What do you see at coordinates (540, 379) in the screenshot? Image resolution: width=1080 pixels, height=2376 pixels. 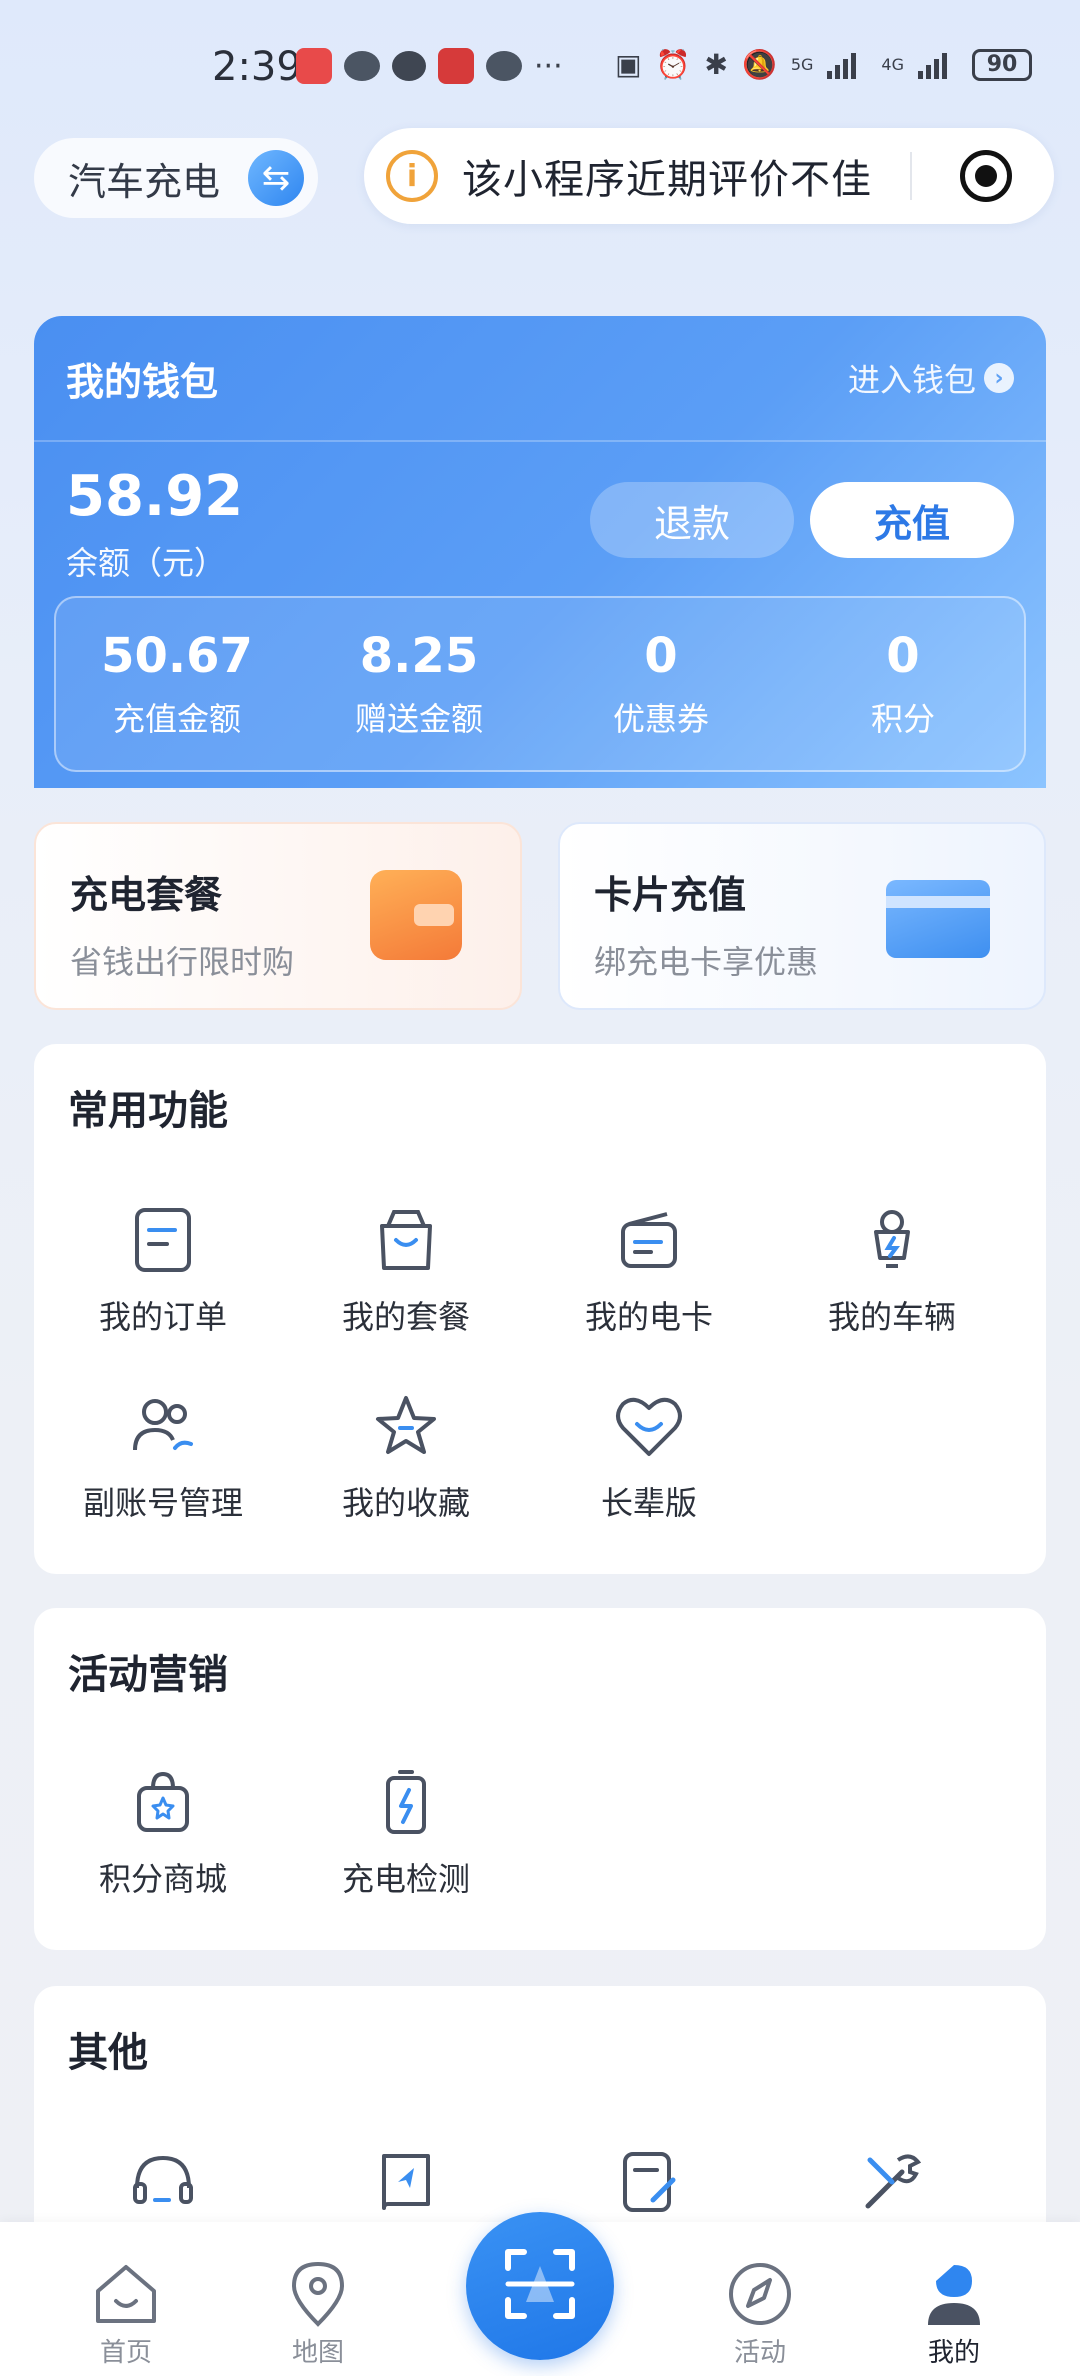 I see `wallet-header: 我的钱包 进入钱包 ›` at bounding box center [540, 379].